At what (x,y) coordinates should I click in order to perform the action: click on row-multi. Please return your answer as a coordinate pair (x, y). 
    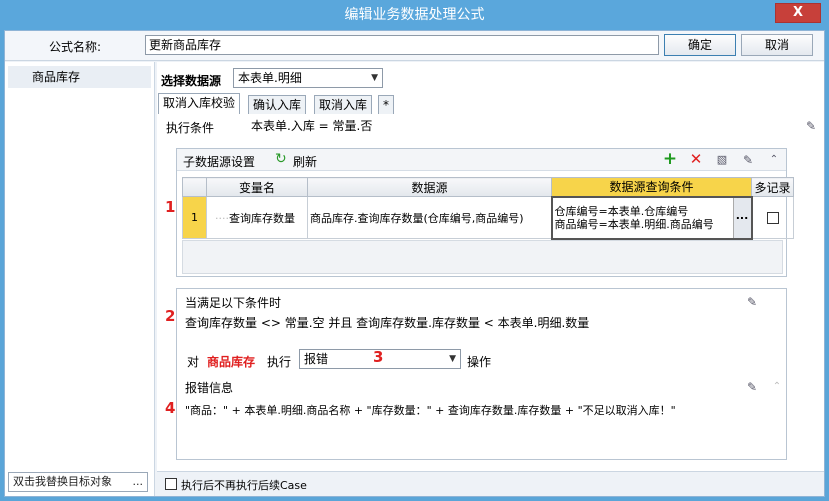
    Looking at the image, I should click on (772, 217).